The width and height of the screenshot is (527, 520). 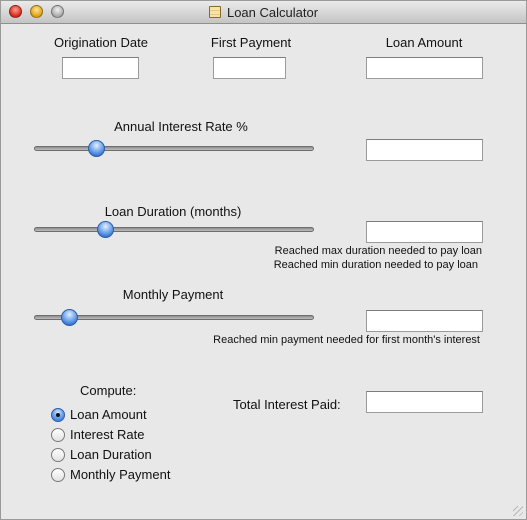 I want to click on document-icon, so click(x=214, y=12).